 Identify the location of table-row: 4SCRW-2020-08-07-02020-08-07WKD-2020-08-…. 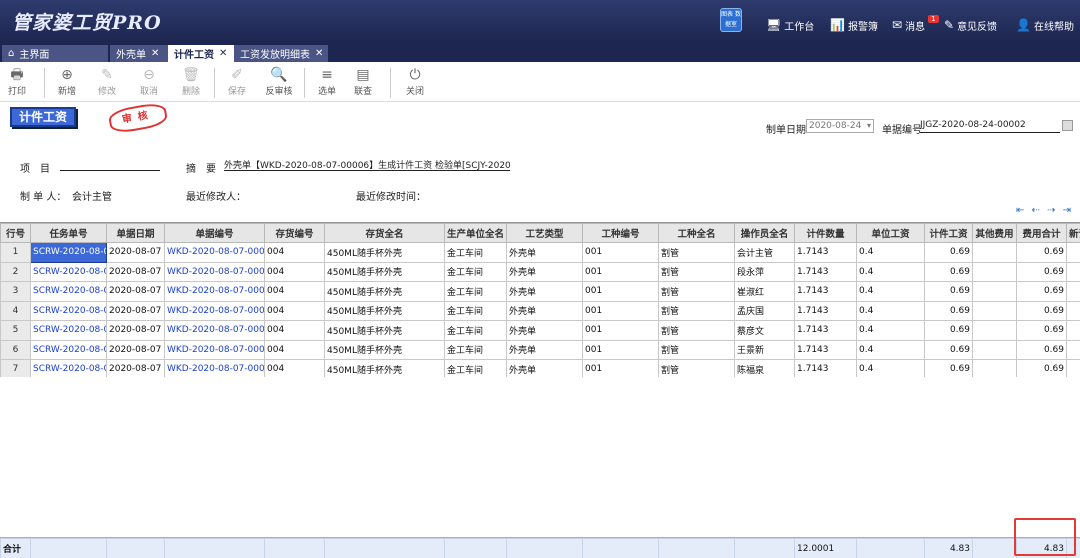
(540, 310).